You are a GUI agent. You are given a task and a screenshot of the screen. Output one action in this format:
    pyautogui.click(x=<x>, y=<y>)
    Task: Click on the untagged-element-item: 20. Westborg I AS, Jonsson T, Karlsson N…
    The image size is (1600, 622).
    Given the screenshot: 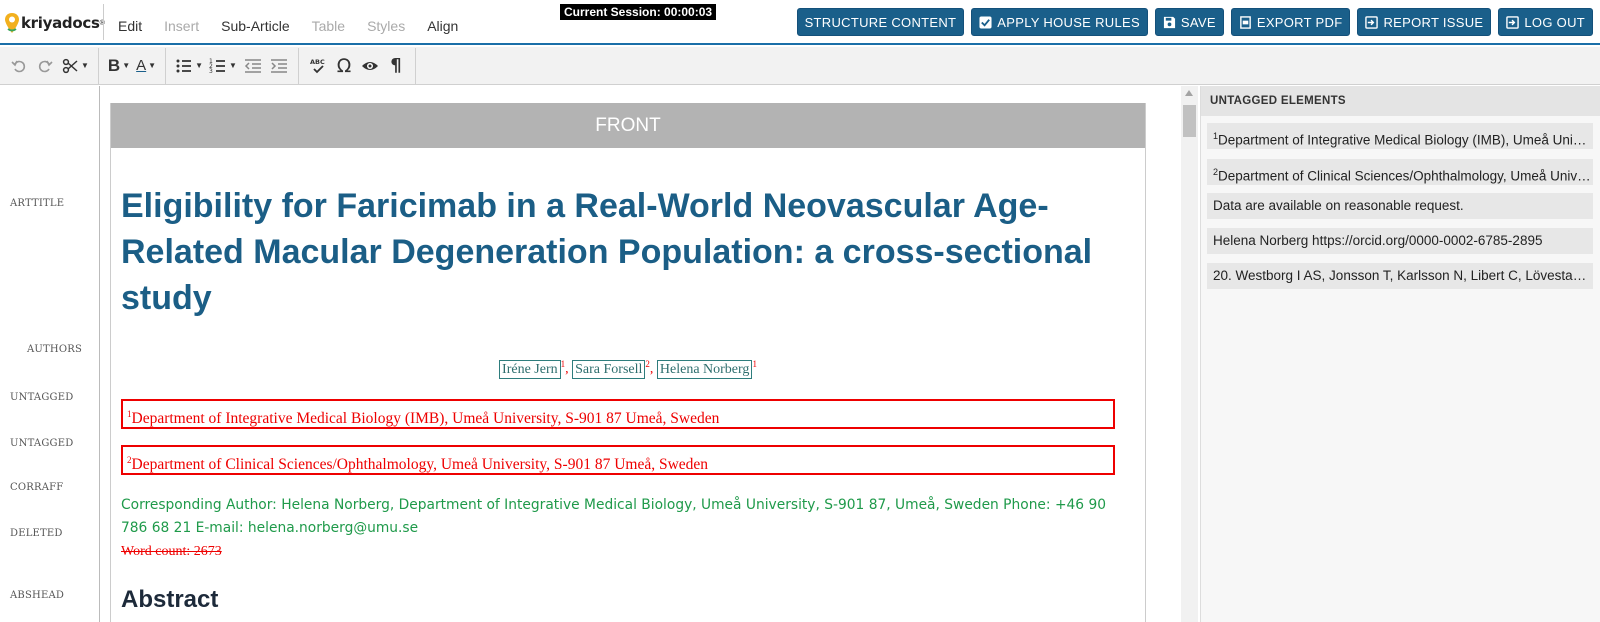 What is the action you would take?
    pyautogui.click(x=1400, y=276)
    